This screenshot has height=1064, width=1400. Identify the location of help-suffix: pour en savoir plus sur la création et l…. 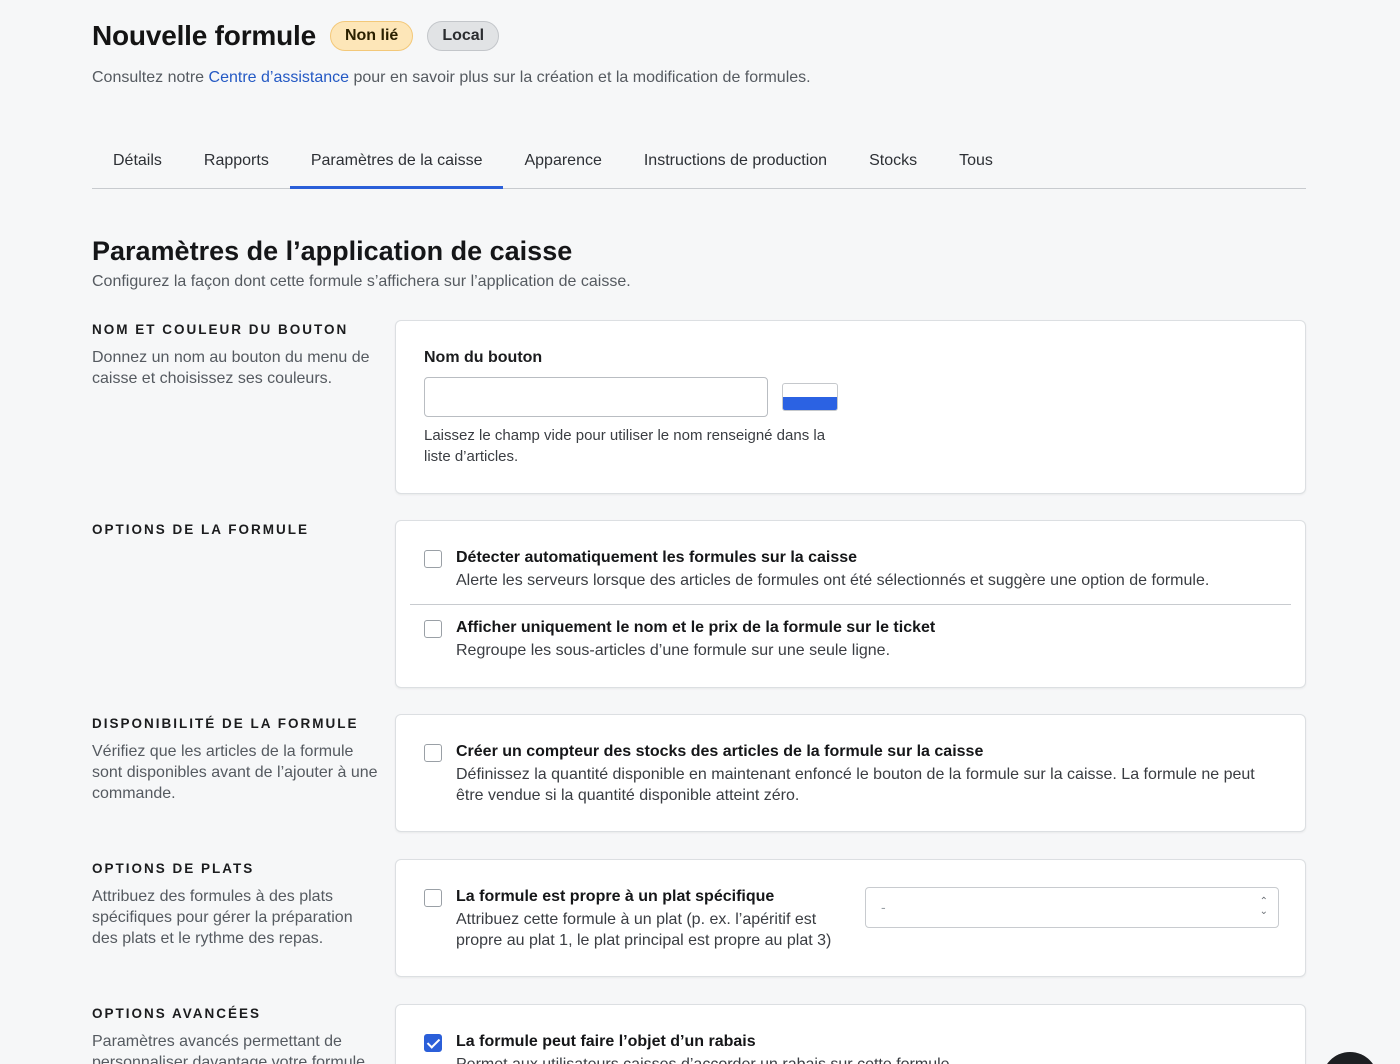
(580, 77).